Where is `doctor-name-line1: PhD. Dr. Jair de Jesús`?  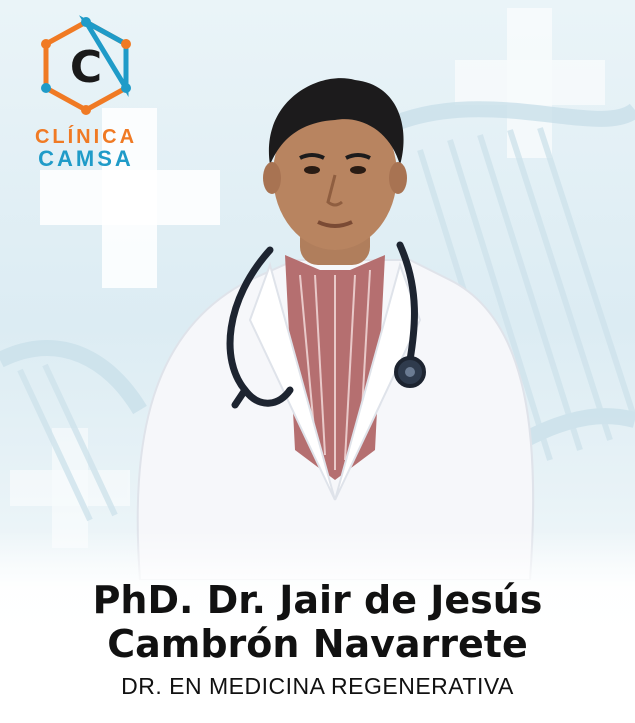
doctor-name-line1: PhD. Dr. Jair de Jesús is located at coordinates (317, 600).